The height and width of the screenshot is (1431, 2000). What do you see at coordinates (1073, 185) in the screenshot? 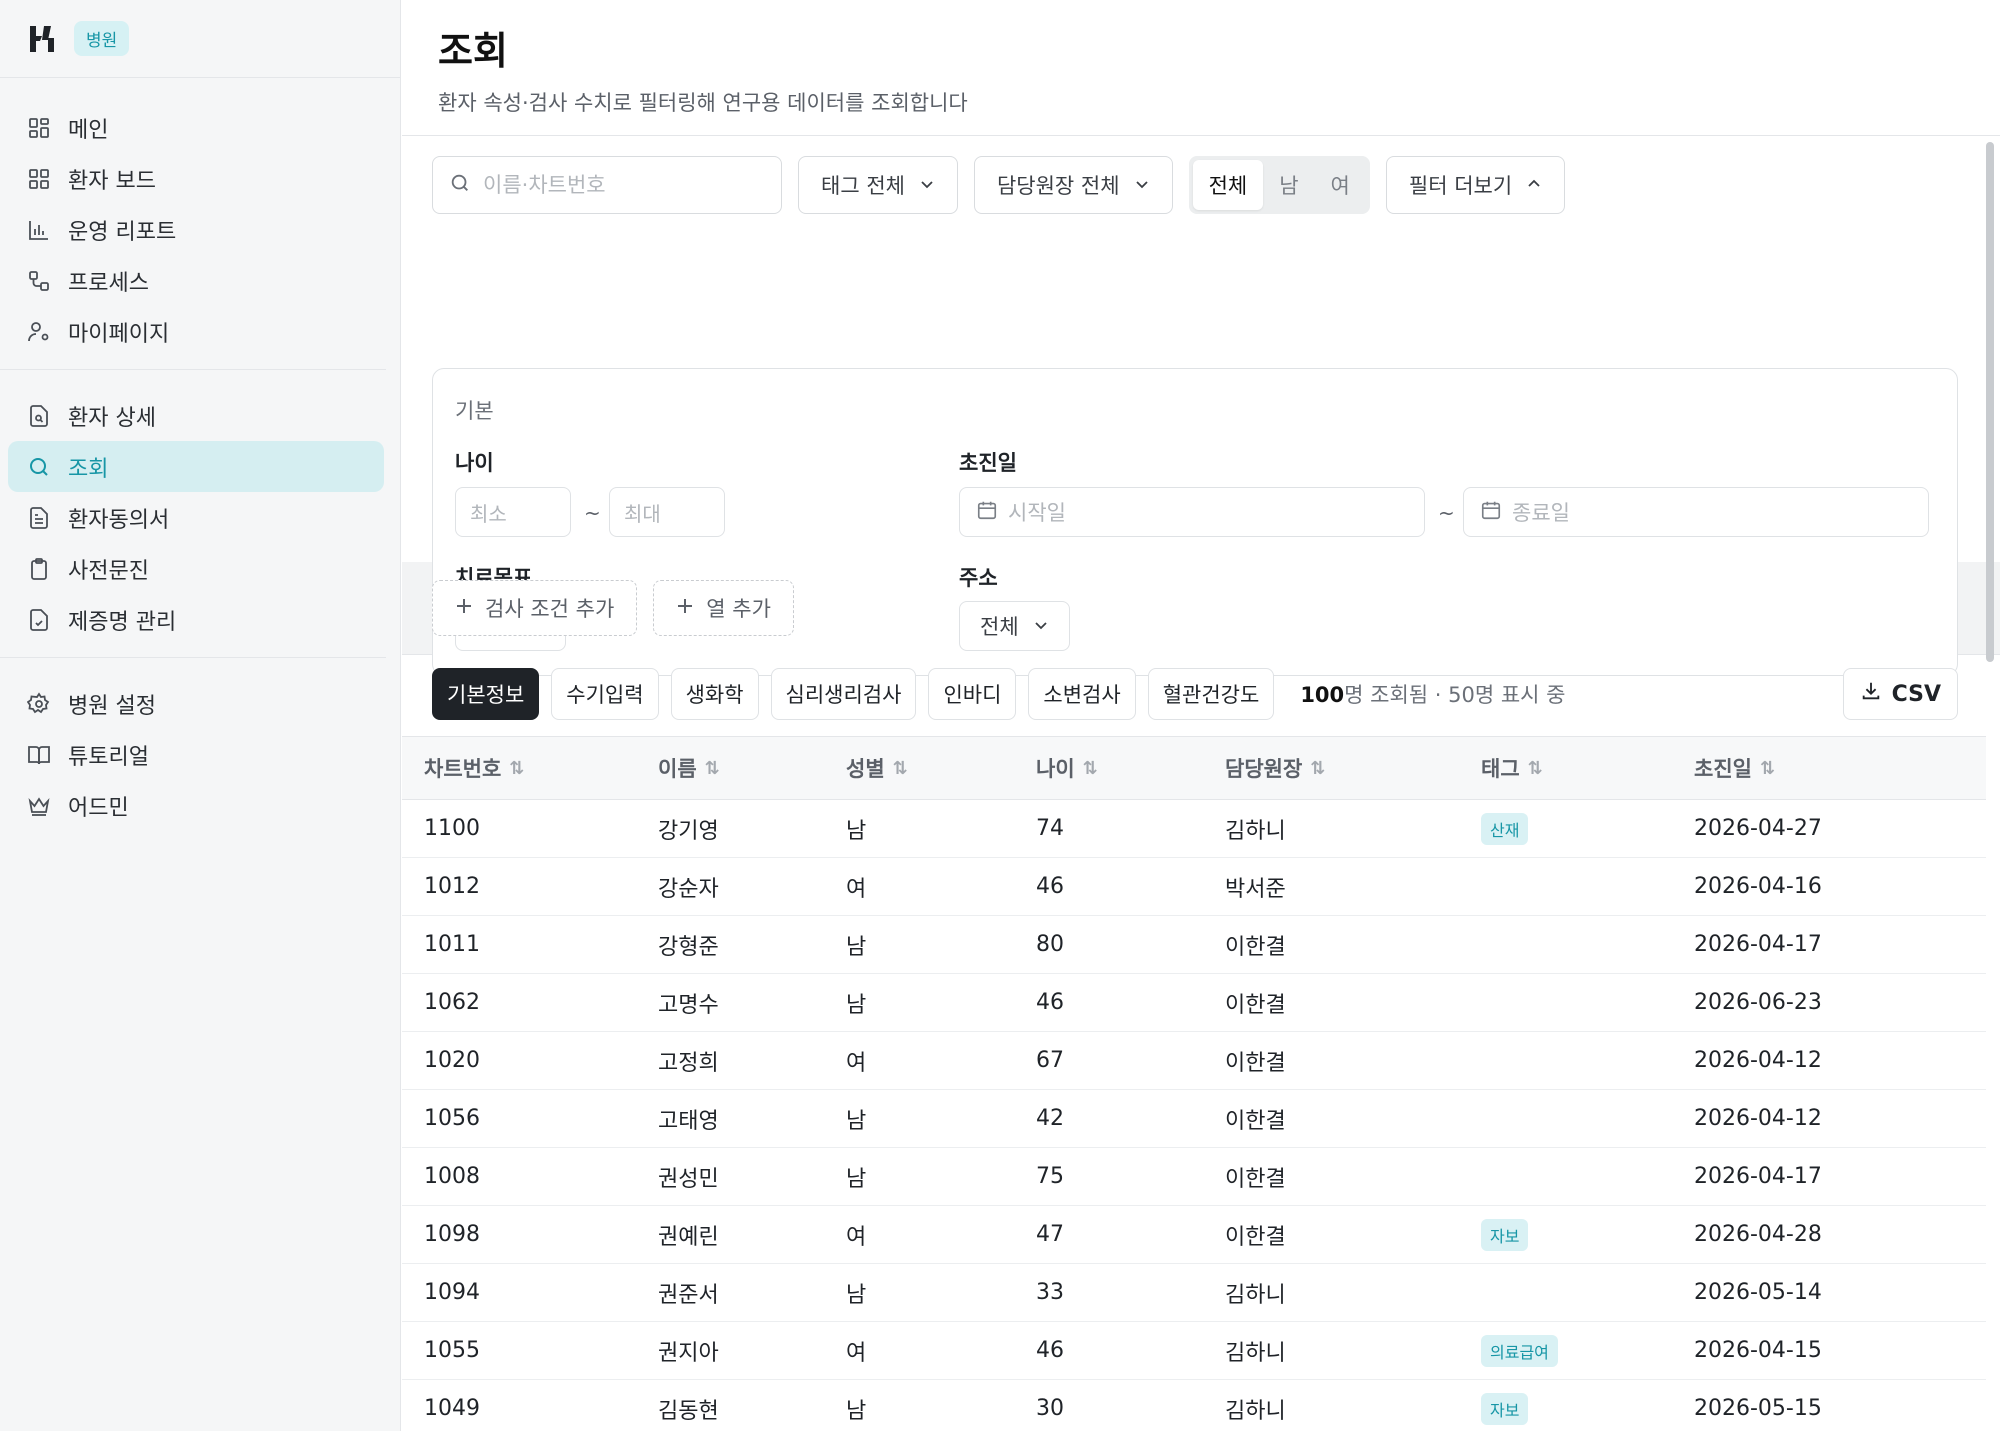
I see `doctor-filter-select: 담당원장 전체` at bounding box center [1073, 185].